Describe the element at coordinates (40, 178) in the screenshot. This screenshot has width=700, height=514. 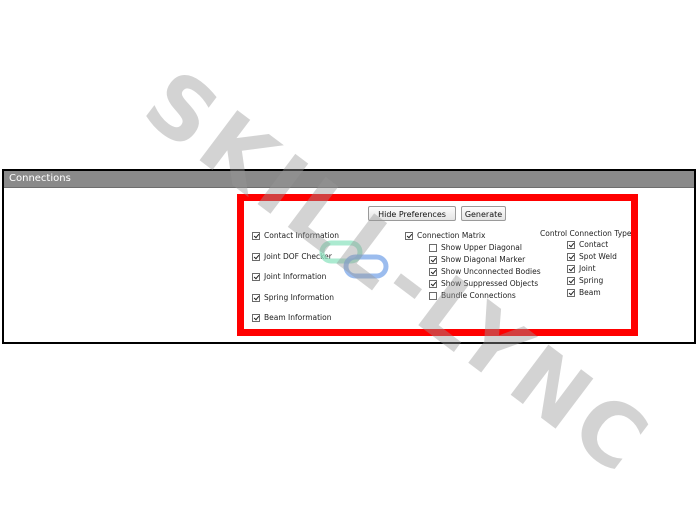
I see `panel-title: Connections` at that location.